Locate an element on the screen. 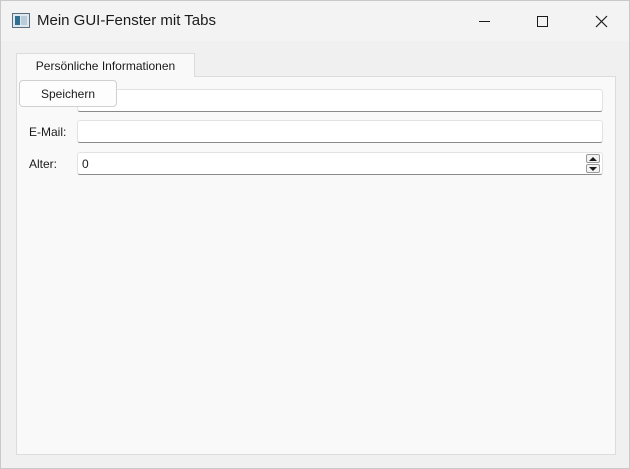 Image resolution: width=630 pixels, height=469 pixels. age-spinbox is located at coordinates (340, 163).